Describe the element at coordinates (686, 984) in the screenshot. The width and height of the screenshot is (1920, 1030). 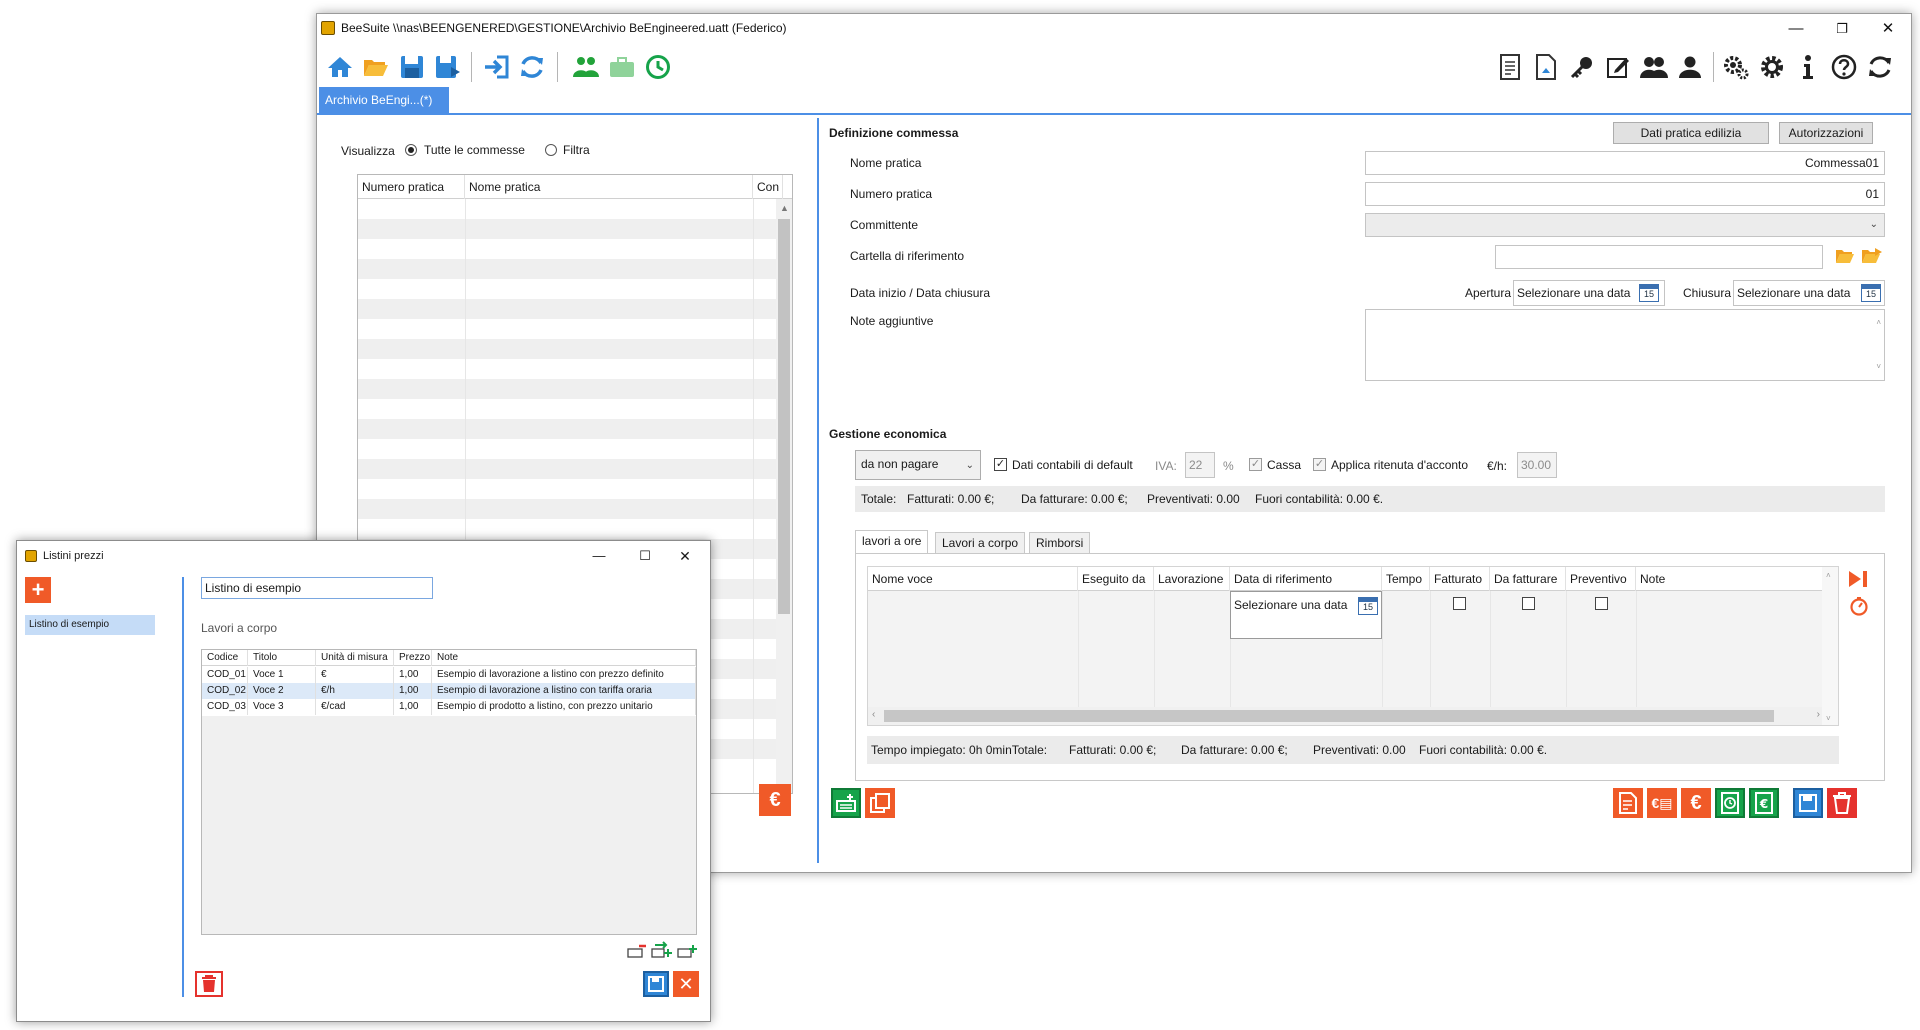
I see `close-listino-button: ✕` at that location.